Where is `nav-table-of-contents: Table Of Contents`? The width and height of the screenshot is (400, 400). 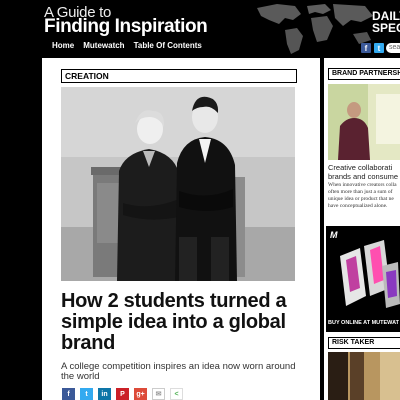 nav-table-of-contents: Table Of Contents is located at coordinates (168, 45).